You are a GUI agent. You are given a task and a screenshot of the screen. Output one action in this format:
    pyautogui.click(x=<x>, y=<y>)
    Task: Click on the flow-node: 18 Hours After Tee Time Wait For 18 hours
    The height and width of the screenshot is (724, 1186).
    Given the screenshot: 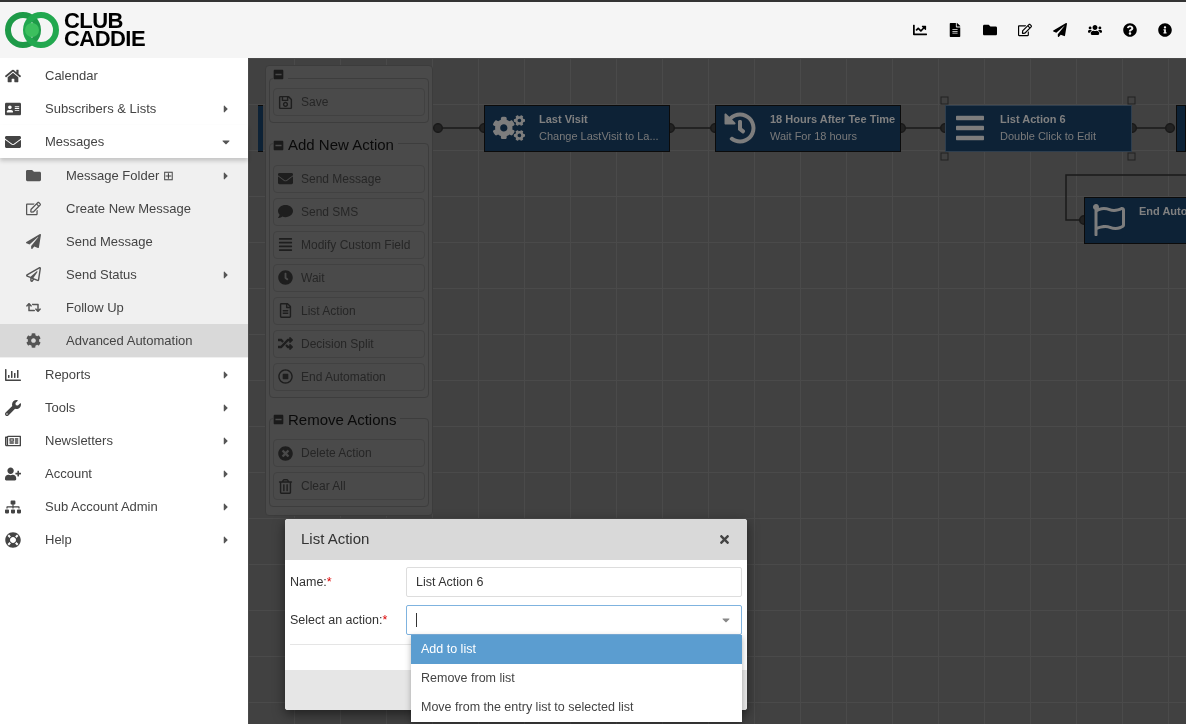 What is the action you would take?
    pyautogui.click(x=808, y=128)
    